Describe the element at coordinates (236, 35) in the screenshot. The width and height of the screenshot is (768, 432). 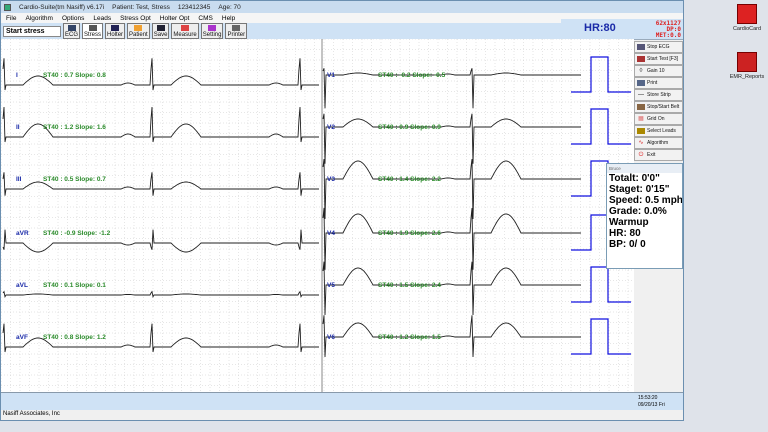
I see `printer-label: Printer` at that location.